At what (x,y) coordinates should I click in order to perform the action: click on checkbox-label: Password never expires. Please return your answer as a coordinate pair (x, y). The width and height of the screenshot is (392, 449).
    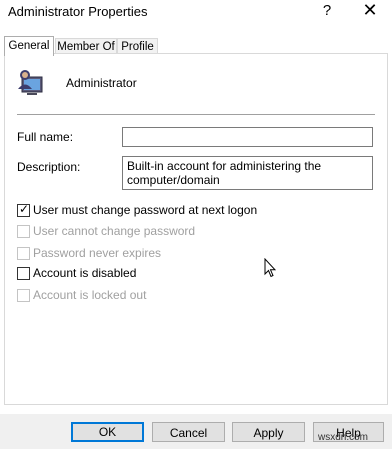
    Looking at the image, I should click on (97, 253).